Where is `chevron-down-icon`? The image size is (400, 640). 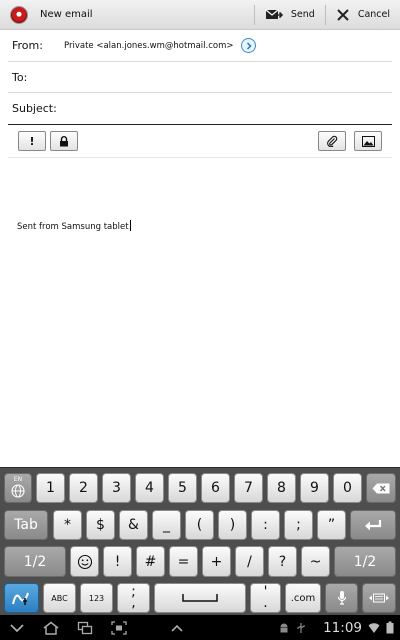 chevron-down-icon is located at coordinates (17, 627).